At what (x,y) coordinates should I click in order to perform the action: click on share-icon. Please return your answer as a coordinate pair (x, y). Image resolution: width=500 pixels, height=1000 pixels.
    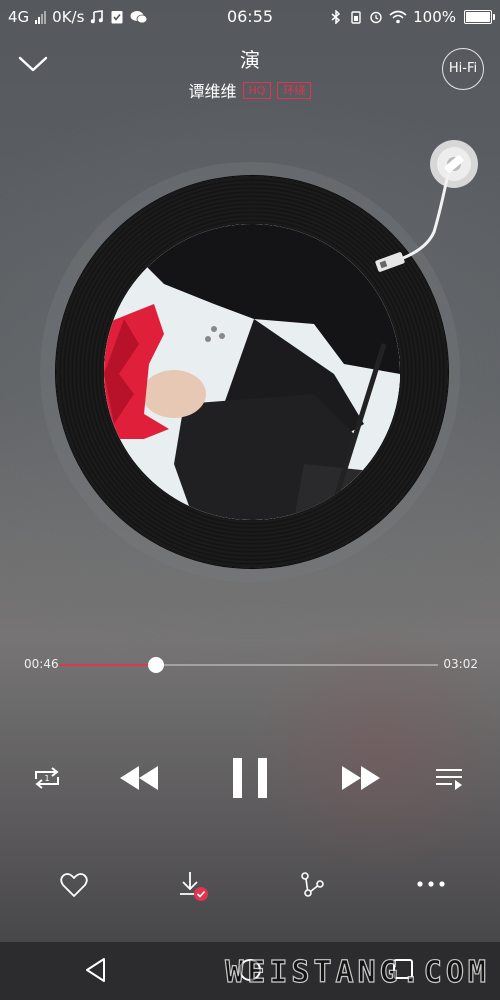
    Looking at the image, I should click on (312, 884).